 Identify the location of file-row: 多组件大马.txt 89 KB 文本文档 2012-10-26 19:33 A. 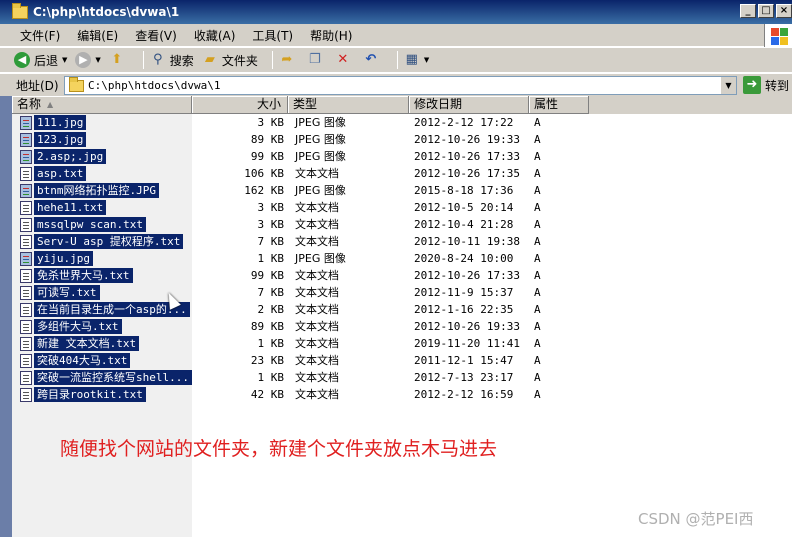
(402, 326).